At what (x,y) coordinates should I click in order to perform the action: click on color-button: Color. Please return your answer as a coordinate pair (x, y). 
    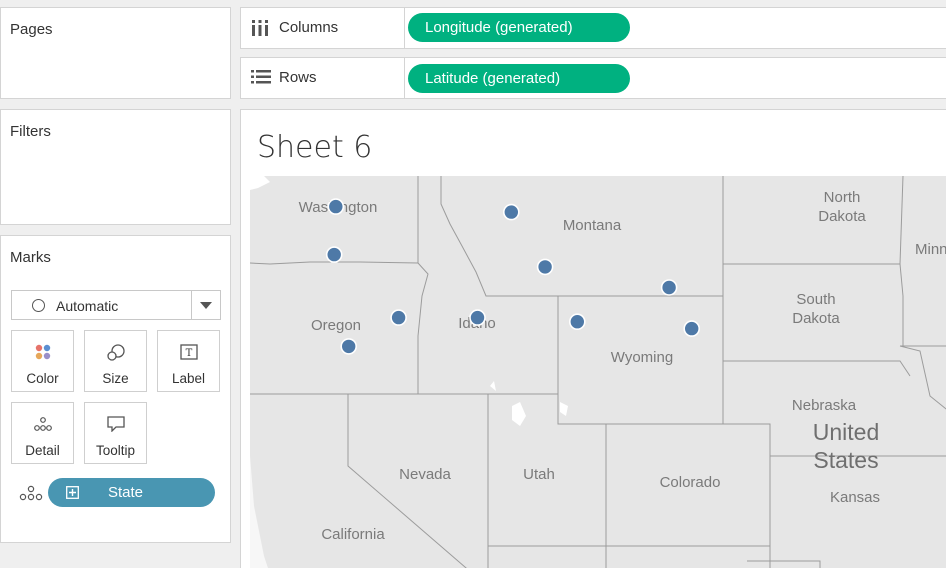
    Looking at the image, I should click on (42, 361).